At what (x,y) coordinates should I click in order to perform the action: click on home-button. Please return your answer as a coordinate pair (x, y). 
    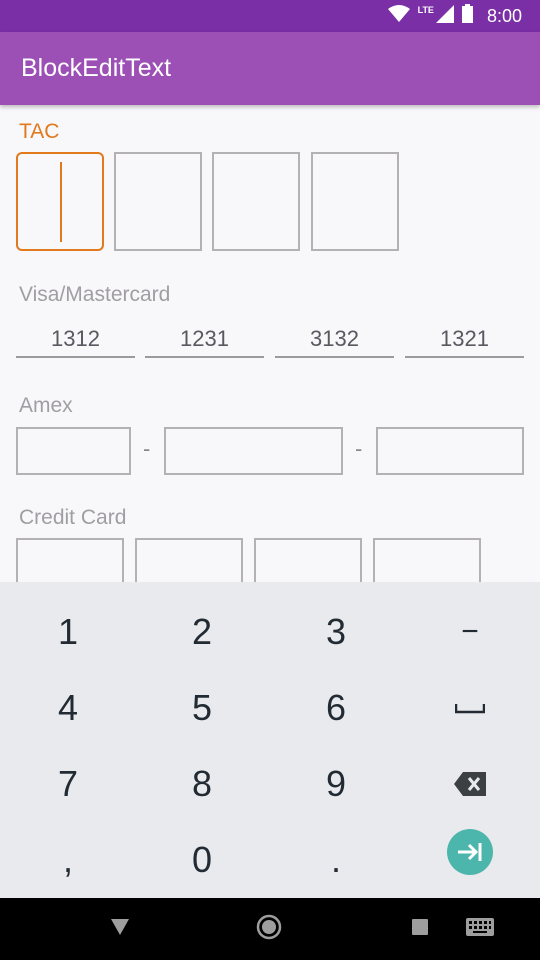
    Looking at the image, I should click on (269, 929).